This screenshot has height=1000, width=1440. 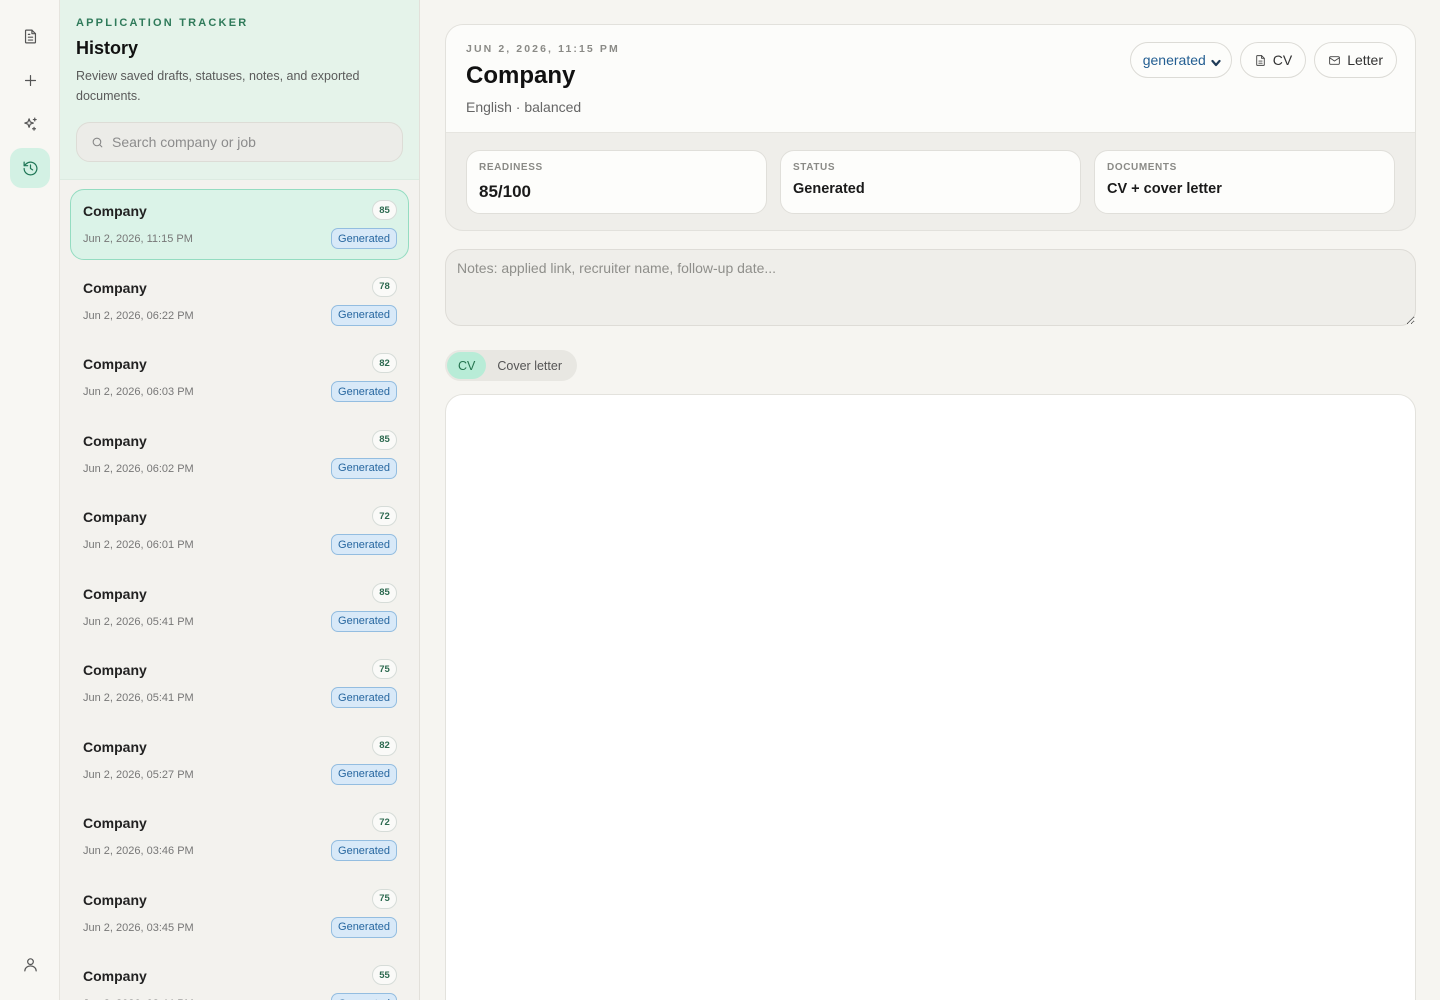 What do you see at coordinates (1174, 60) in the screenshot?
I see `status-select-value: generated` at bounding box center [1174, 60].